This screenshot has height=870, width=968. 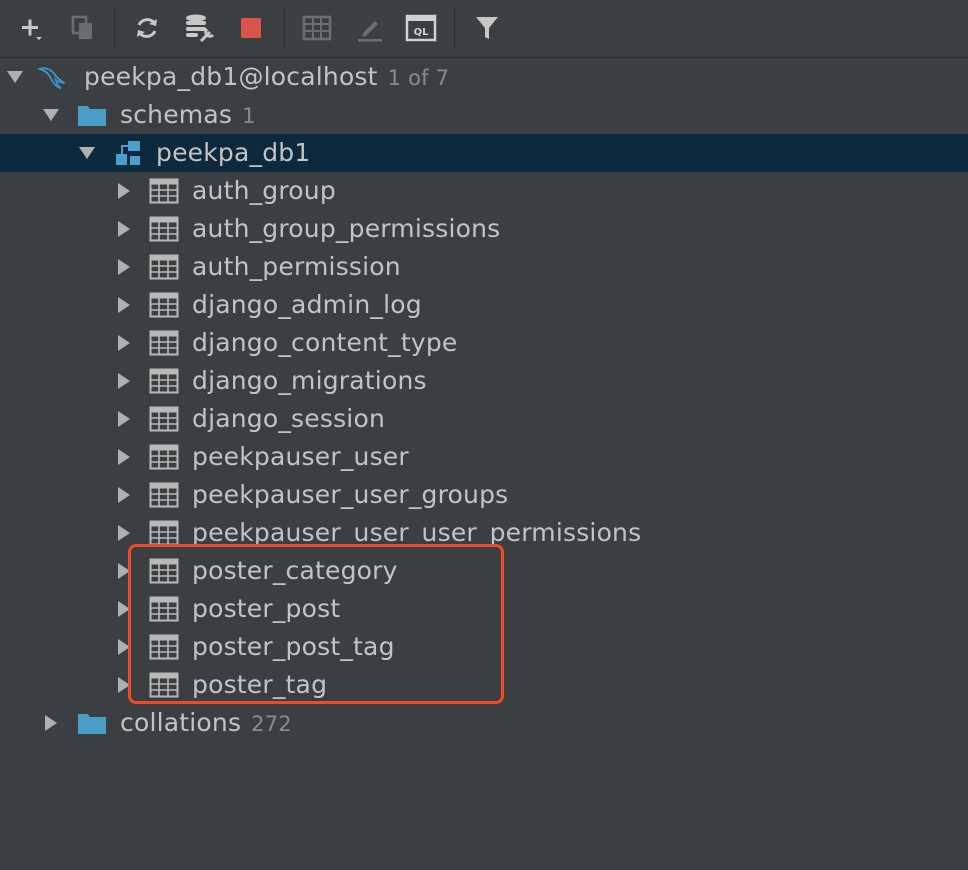 I want to click on table-name: django_migrations, so click(x=309, y=380).